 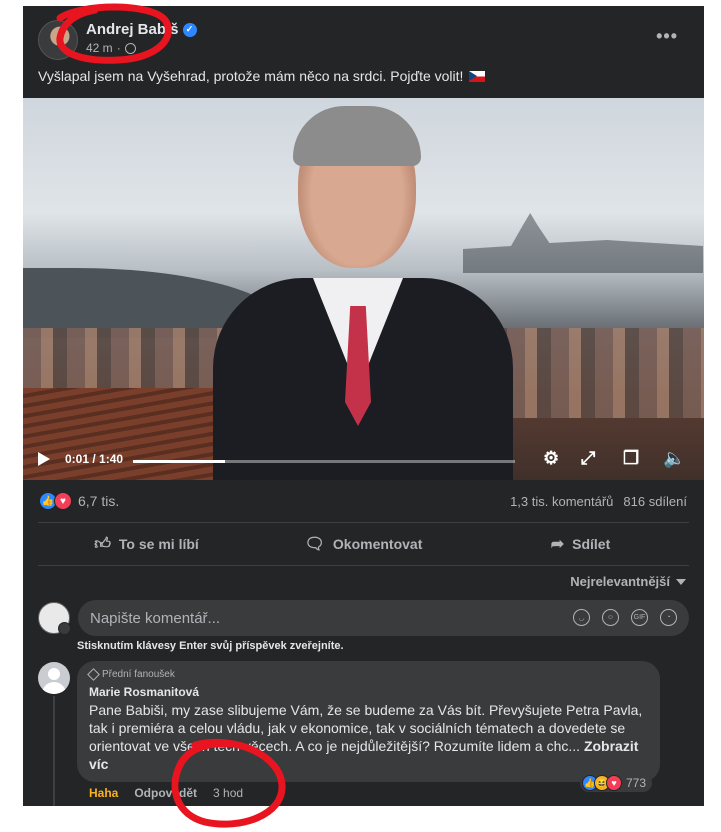 What do you see at coordinates (591, 544) in the screenshot?
I see `share-button-label: Sdílet` at bounding box center [591, 544].